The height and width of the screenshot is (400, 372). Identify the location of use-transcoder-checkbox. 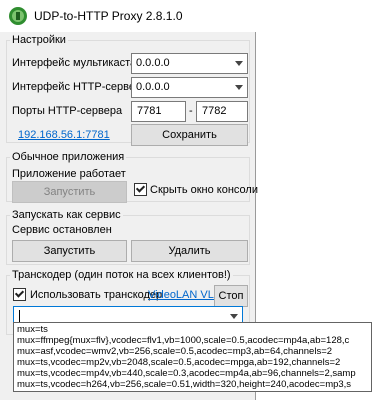
(19, 294).